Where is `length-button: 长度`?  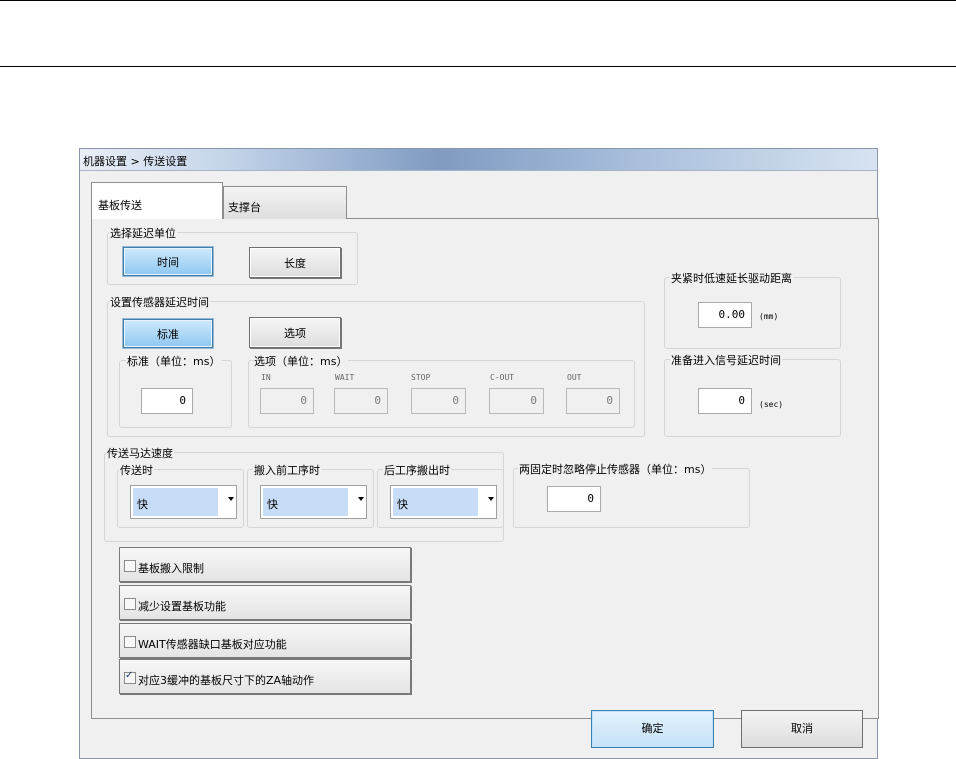 length-button: 长度 is located at coordinates (295, 262).